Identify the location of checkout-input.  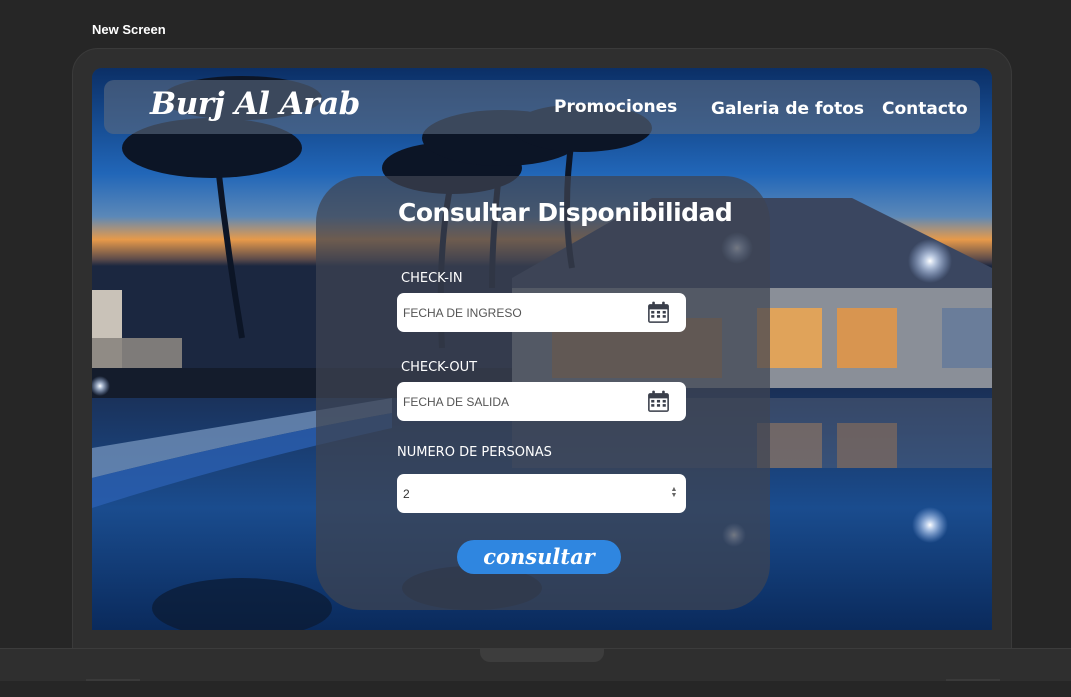
(518, 401).